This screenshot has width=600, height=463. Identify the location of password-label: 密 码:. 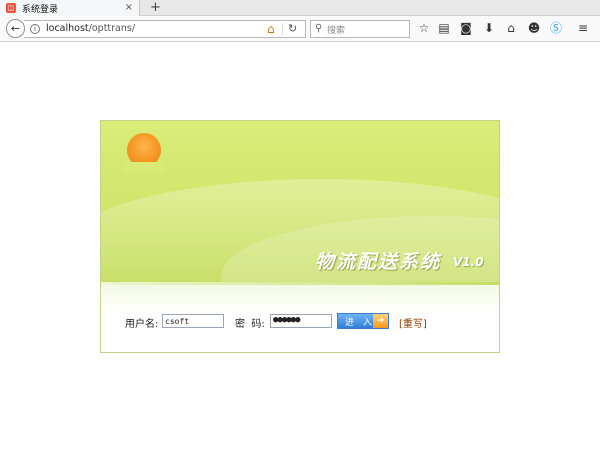
(250, 324).